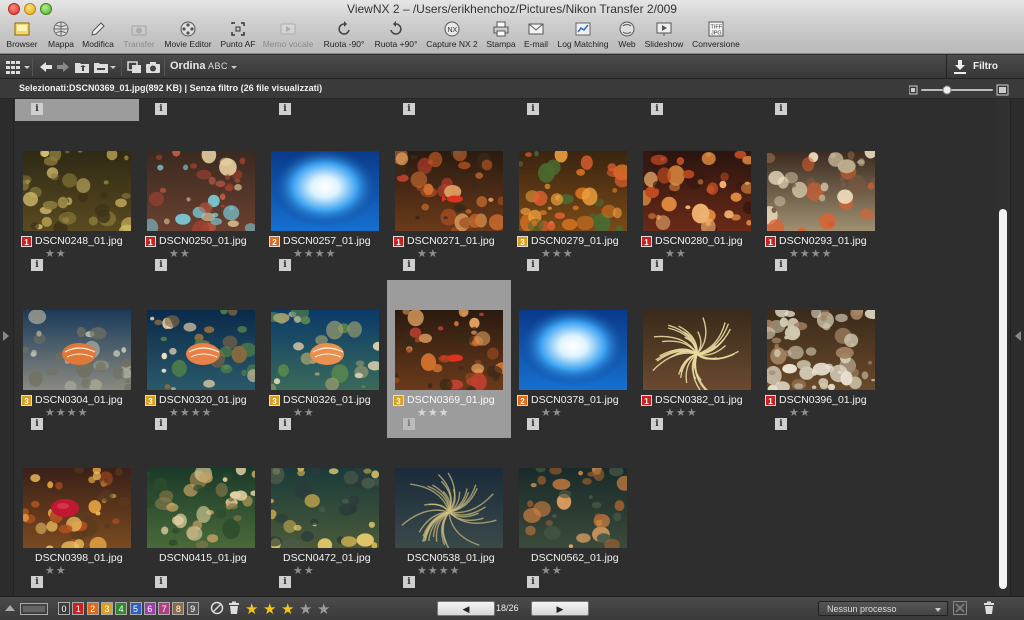 This screenshot has width=1024, height=620. Describe the element at coordinates (989, 609) in the screenshot. I see `delete-trash-icon` at that location.